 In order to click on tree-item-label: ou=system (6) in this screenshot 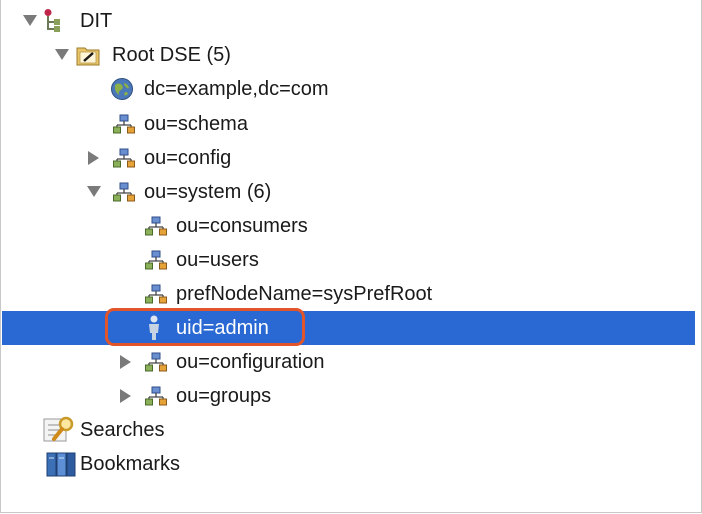, I will do `click(208, 192)`.